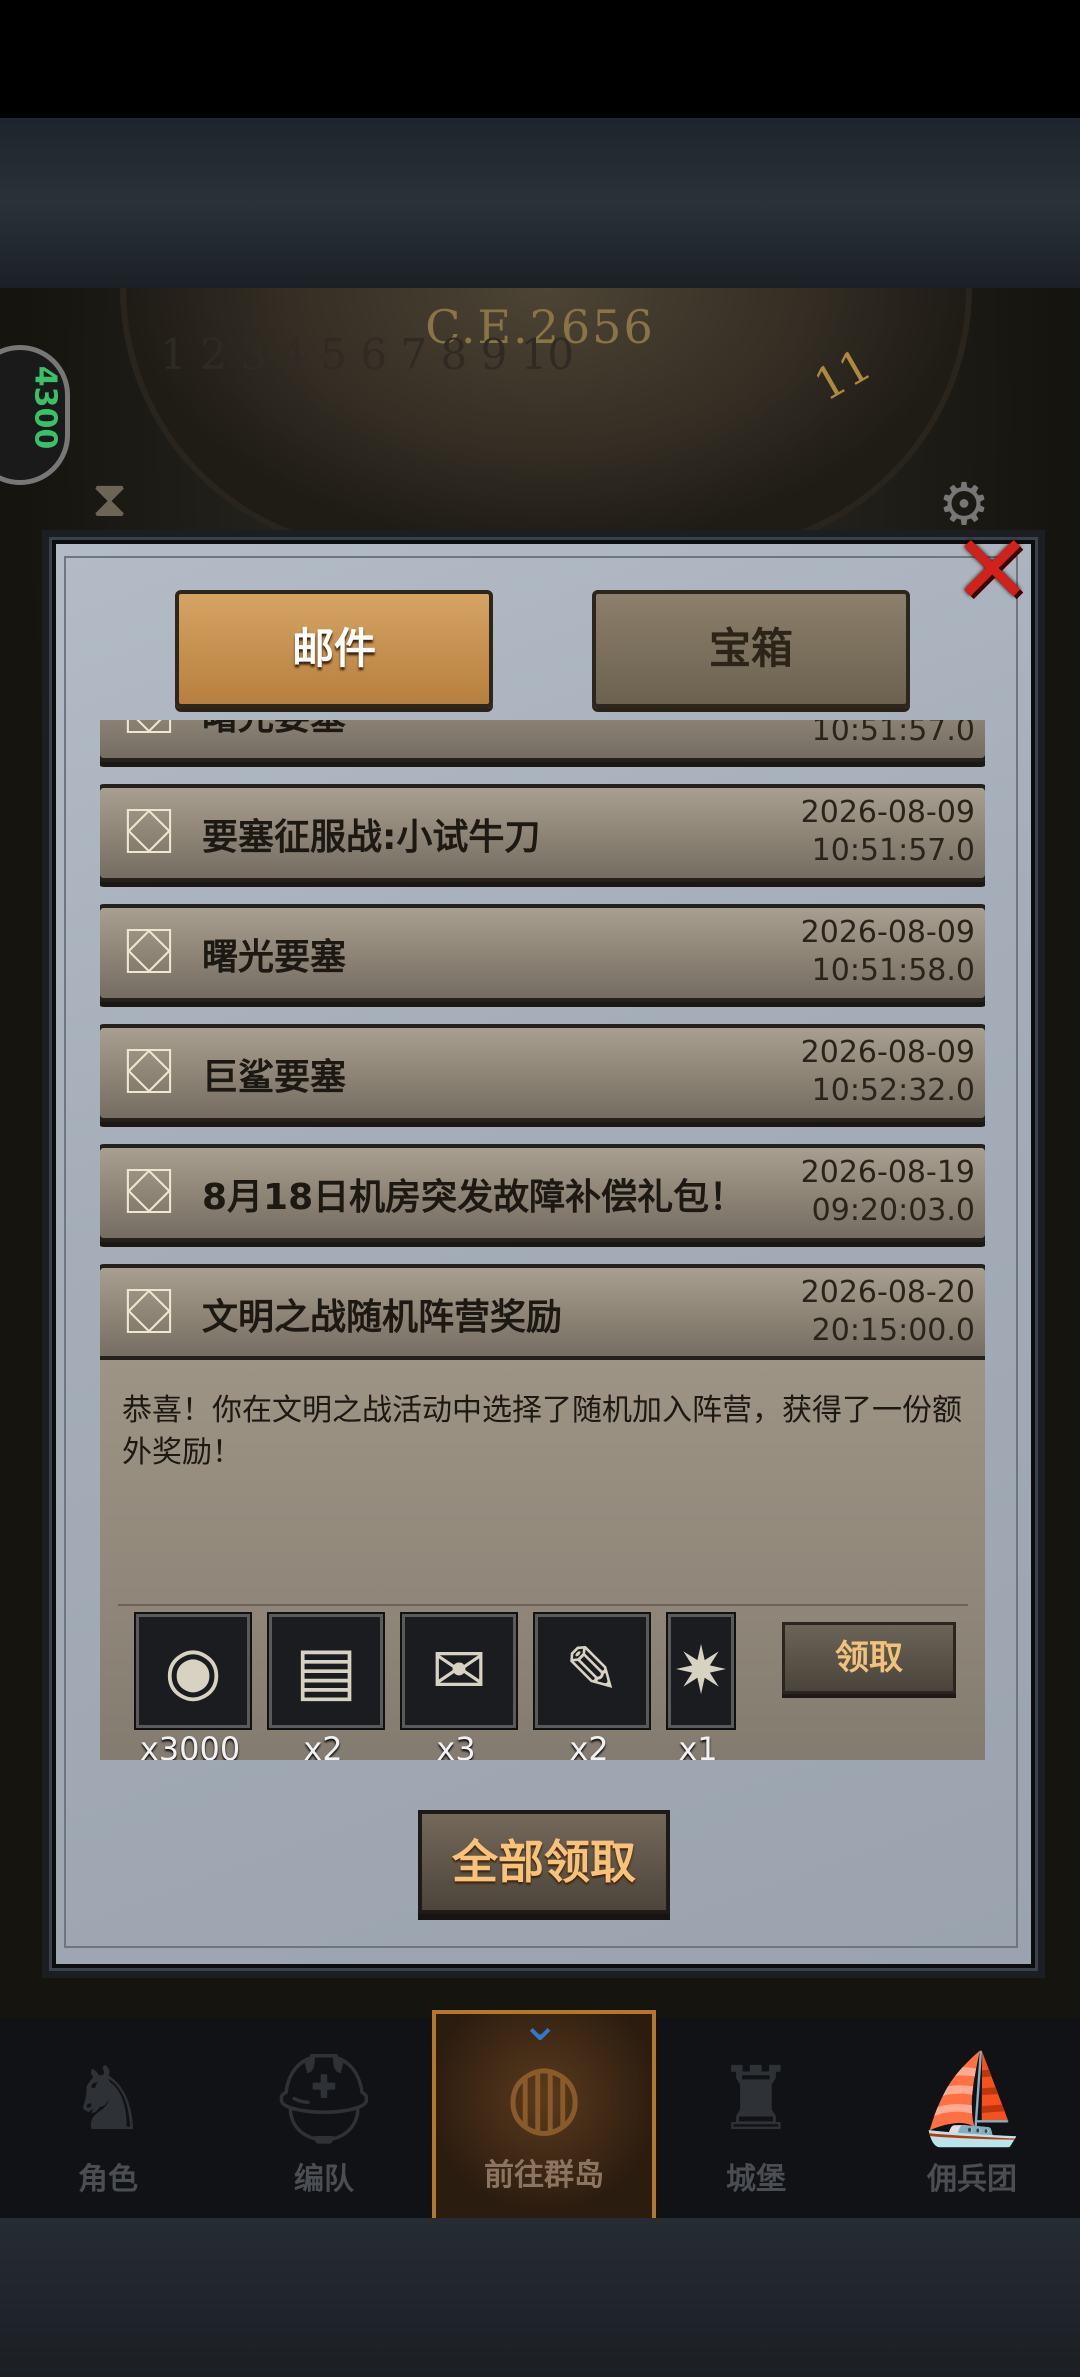 The height and width of the screenshot is (2377, 1080). Describe the element at coordinates (542, 1073) in the screenshot. I see `mail-row: ⛋ 巨鲨要塞 2026-08-09 10:52:32.0` at that location.